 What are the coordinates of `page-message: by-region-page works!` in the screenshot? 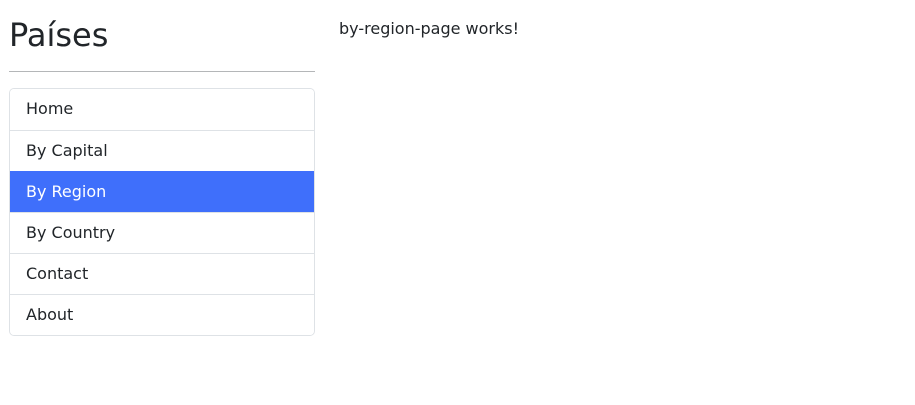 It's located at (429, 28).